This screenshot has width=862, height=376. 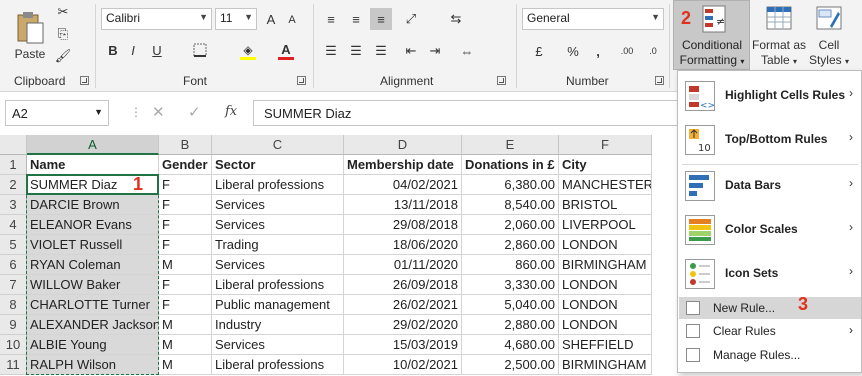 What do you see at coordinates (403, 165) in the screenshot?
I see `column-title-cell: Membership date` at bounding box center [403, 165].